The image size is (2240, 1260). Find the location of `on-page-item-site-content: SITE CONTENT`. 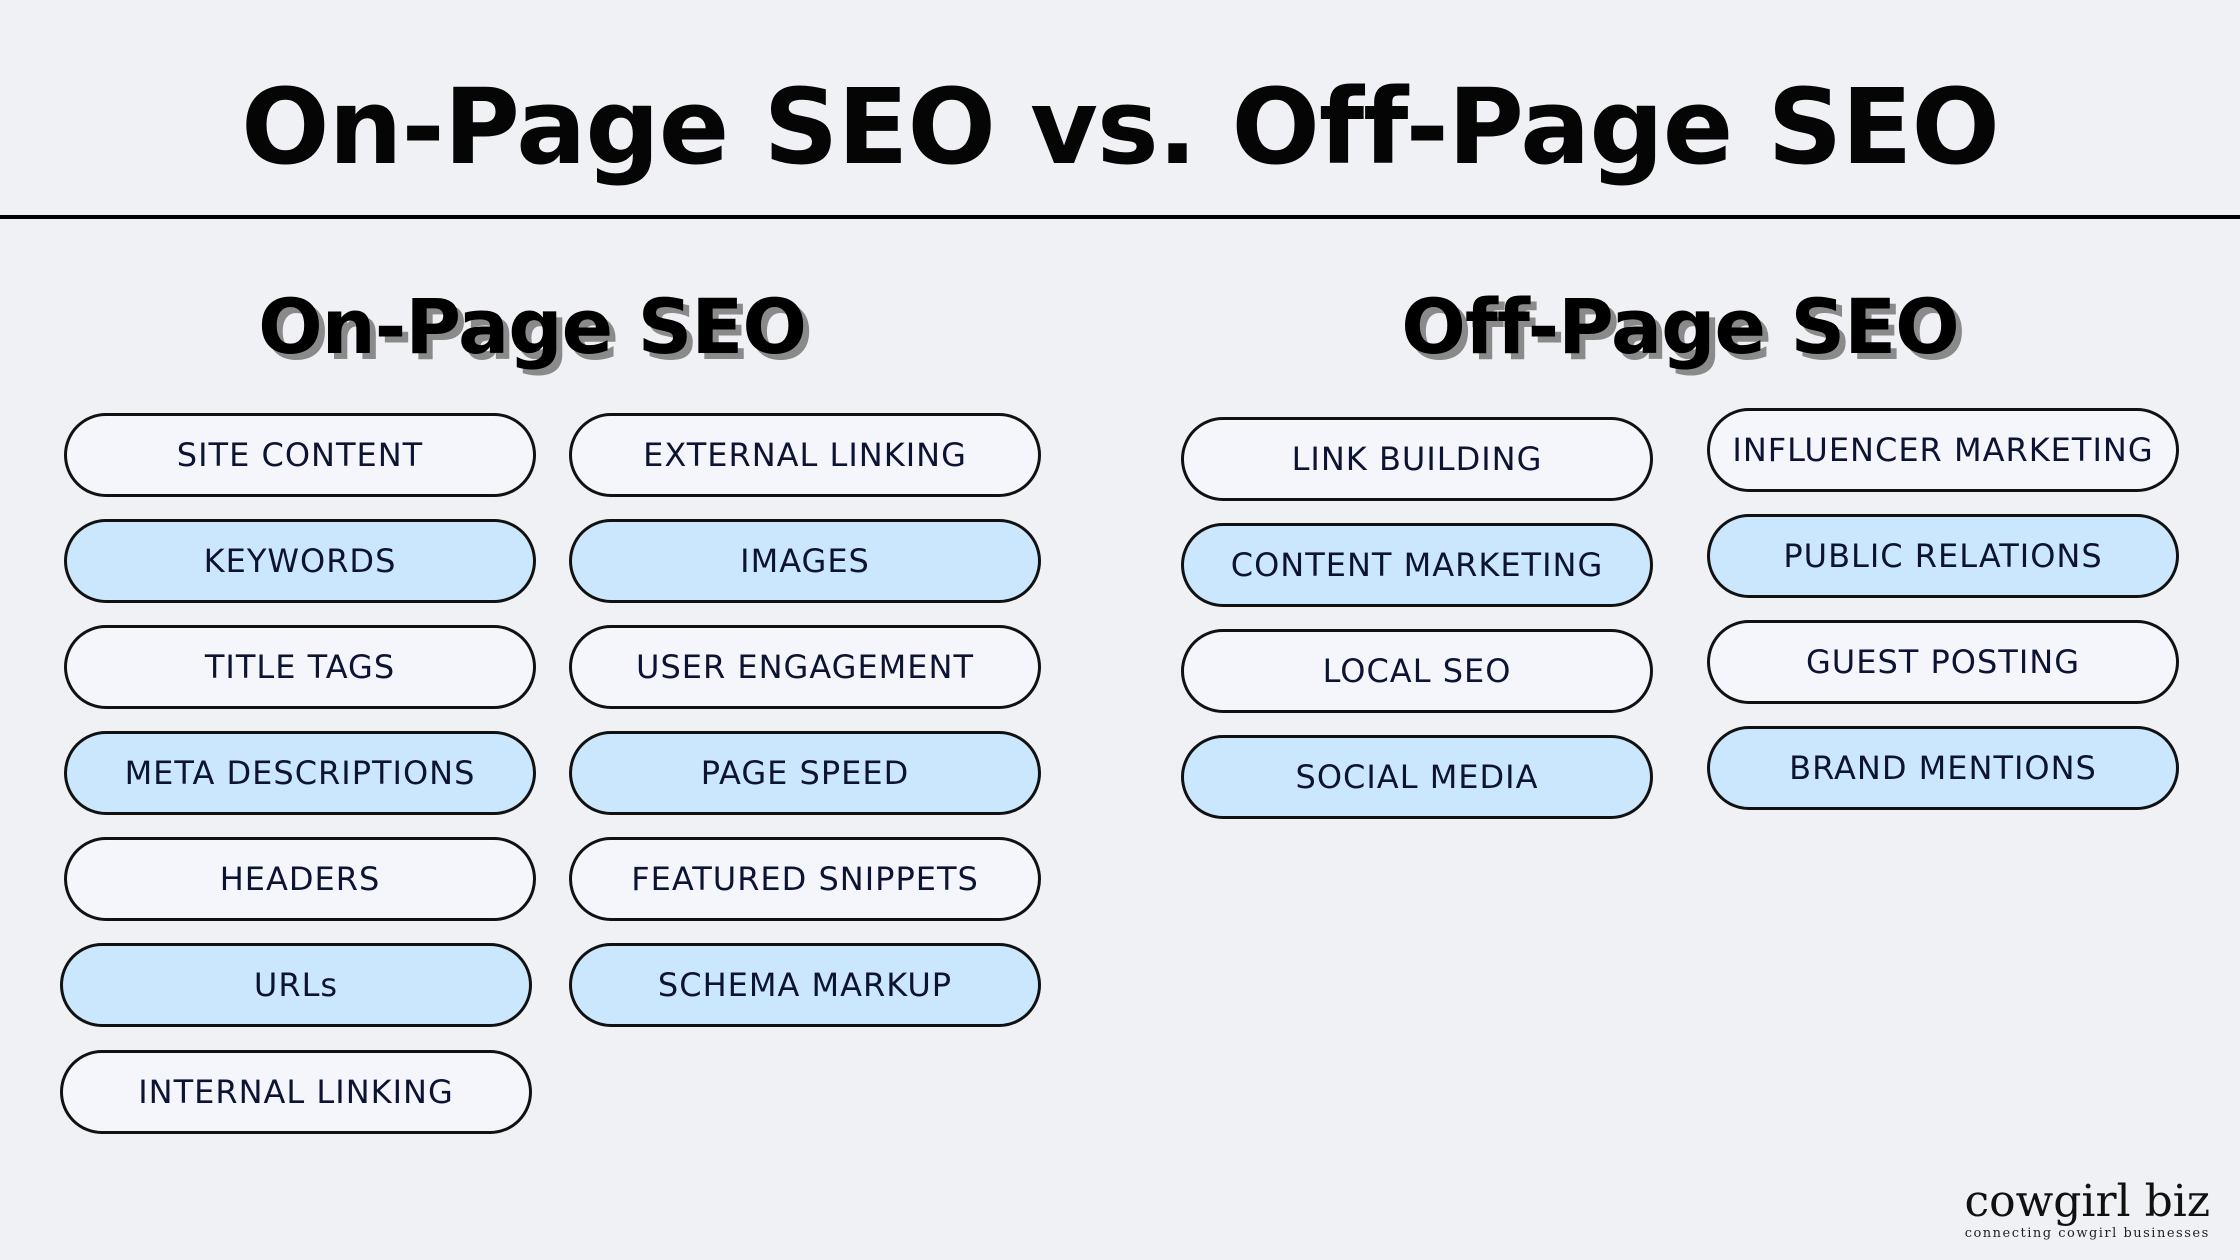

on-page-item-site-content: SITE CONTENT is located at coordinates (300, 455).